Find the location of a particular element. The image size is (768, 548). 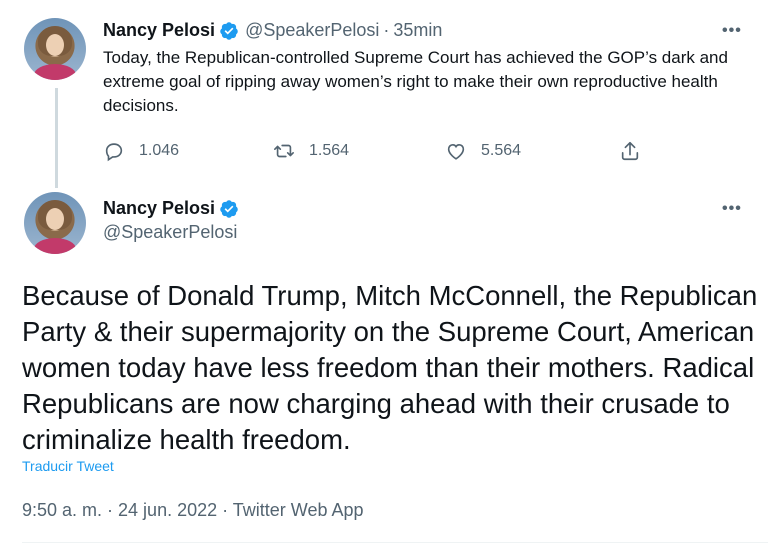

like-button: 5.564 is located at coordinates (483, 151).